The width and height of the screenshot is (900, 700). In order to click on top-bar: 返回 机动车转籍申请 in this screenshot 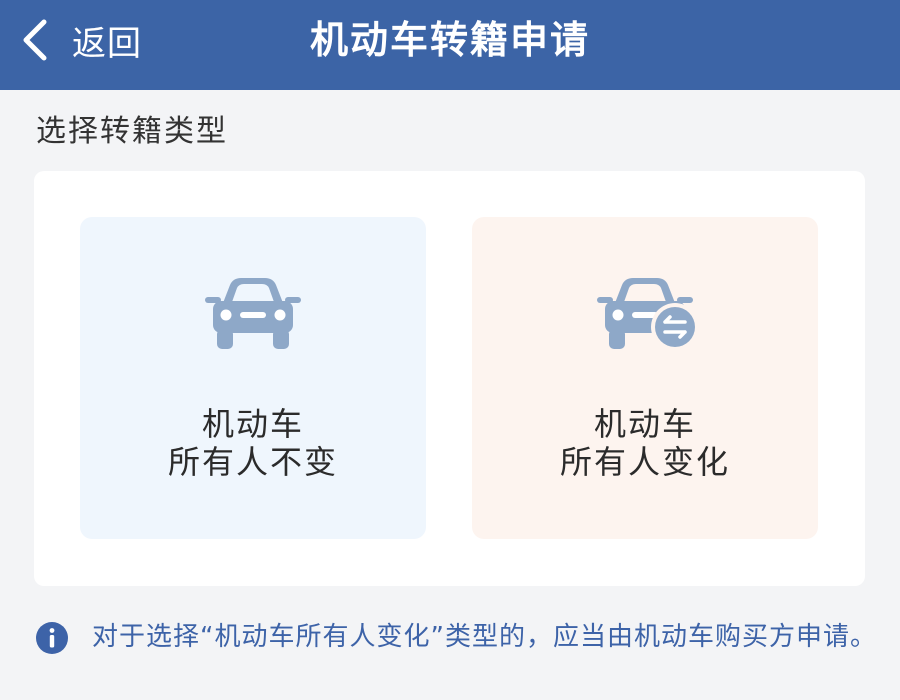, I will do `click(450, 45)`.